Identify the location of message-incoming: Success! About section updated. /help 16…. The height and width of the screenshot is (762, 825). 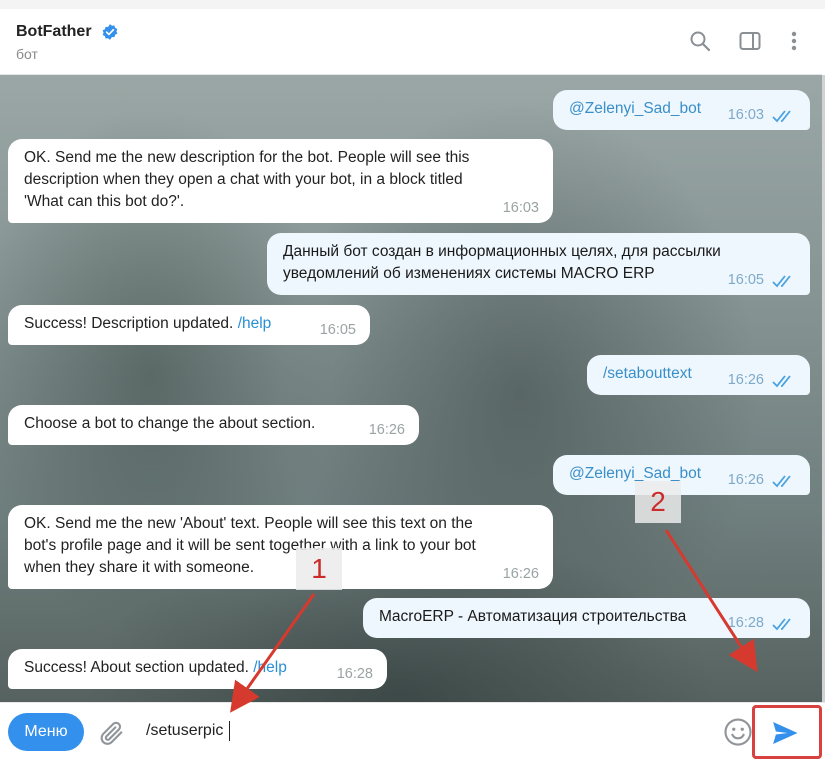
(197, 669).